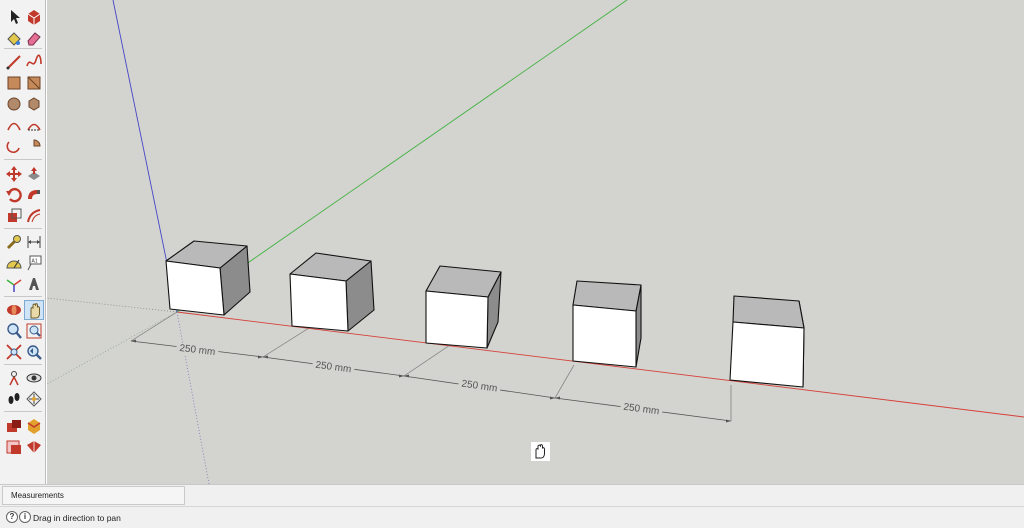  Describe the element at coordinates (14, 17) in the screenshot. I see `select-tool-icon` at that location.